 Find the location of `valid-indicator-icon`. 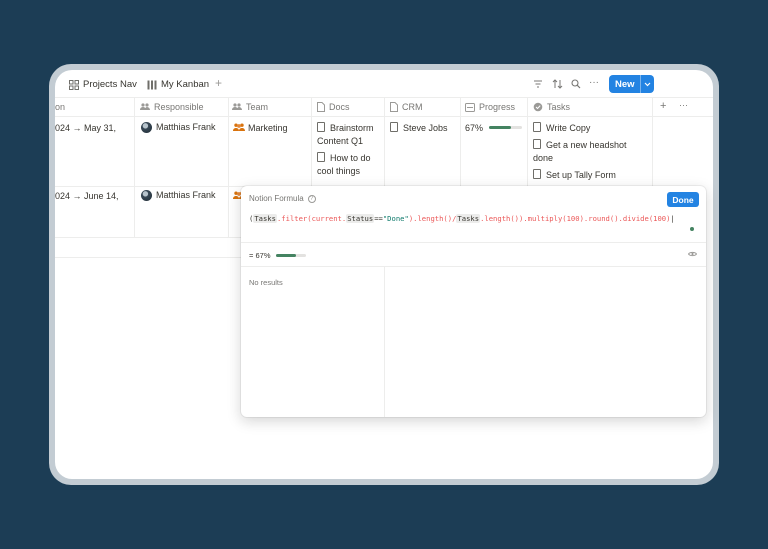

valid-indicator-icon is located at coordinates (692, 229).